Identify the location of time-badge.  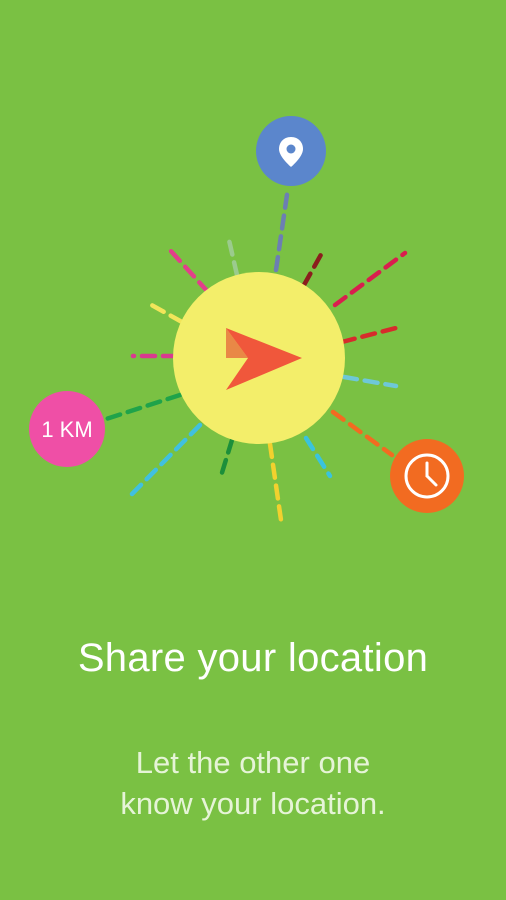
(427, 476).